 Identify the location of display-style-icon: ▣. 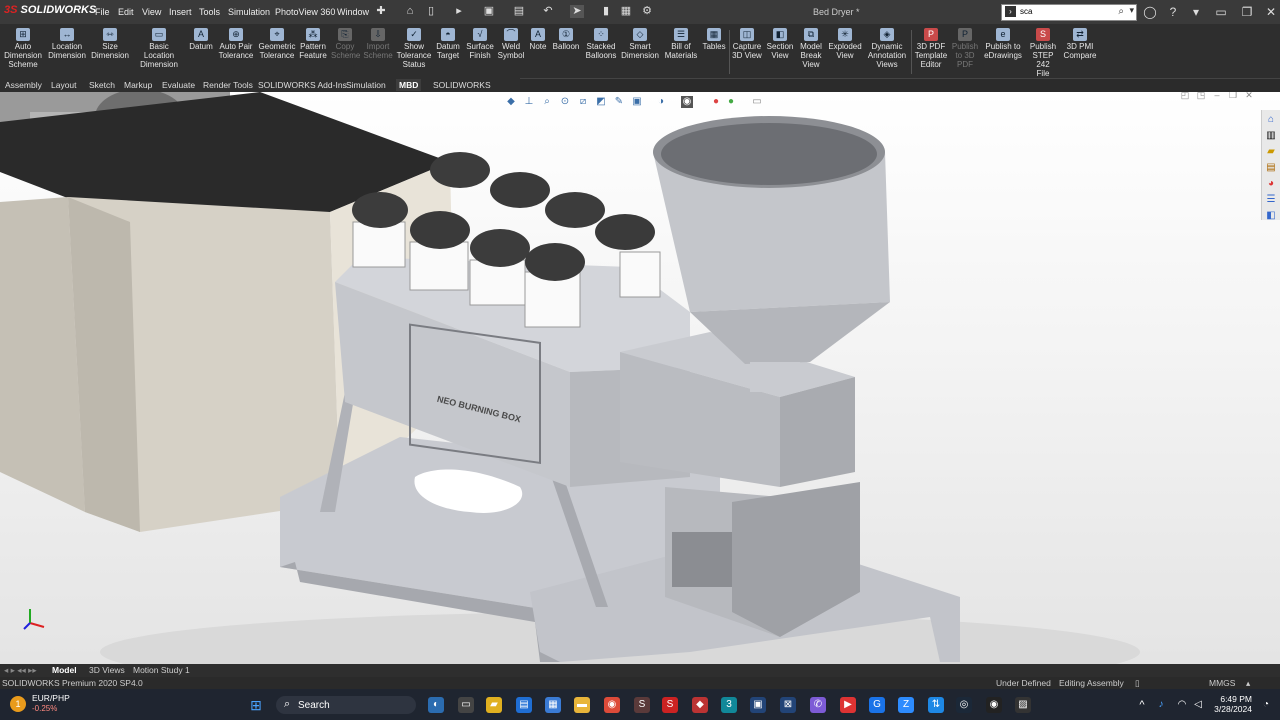
(637, 102).